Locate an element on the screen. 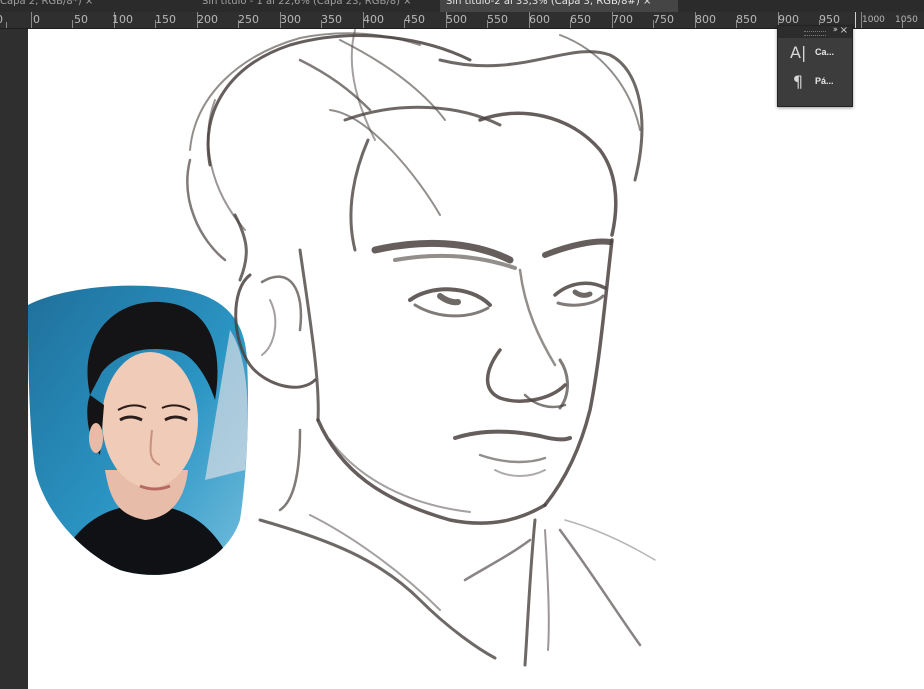 The width and height of the screenshot is (924, 689). ruler-label: 650 is located at coordinates (580, 19).